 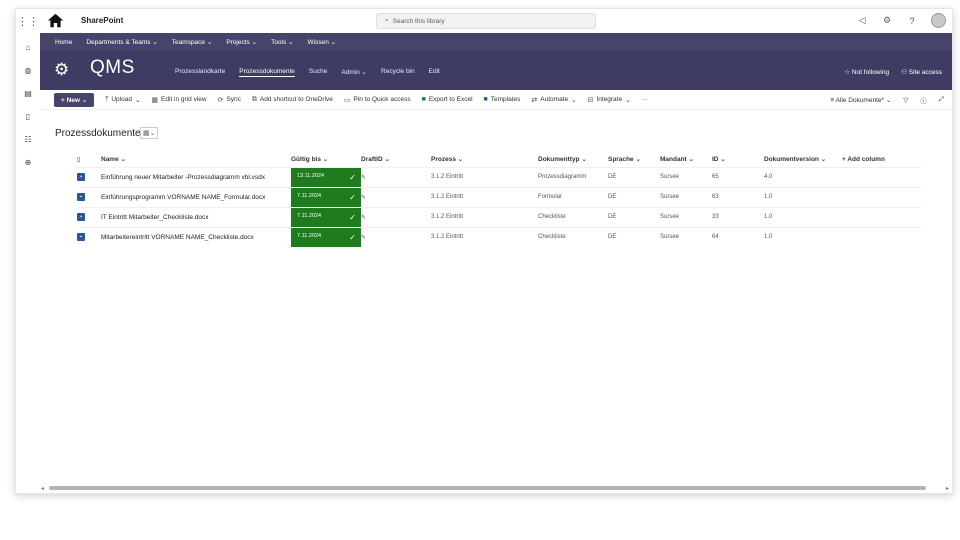 I want to click on column-header-dokumentversion: Dokumentversion ⌄, so click(x=803, y=159).